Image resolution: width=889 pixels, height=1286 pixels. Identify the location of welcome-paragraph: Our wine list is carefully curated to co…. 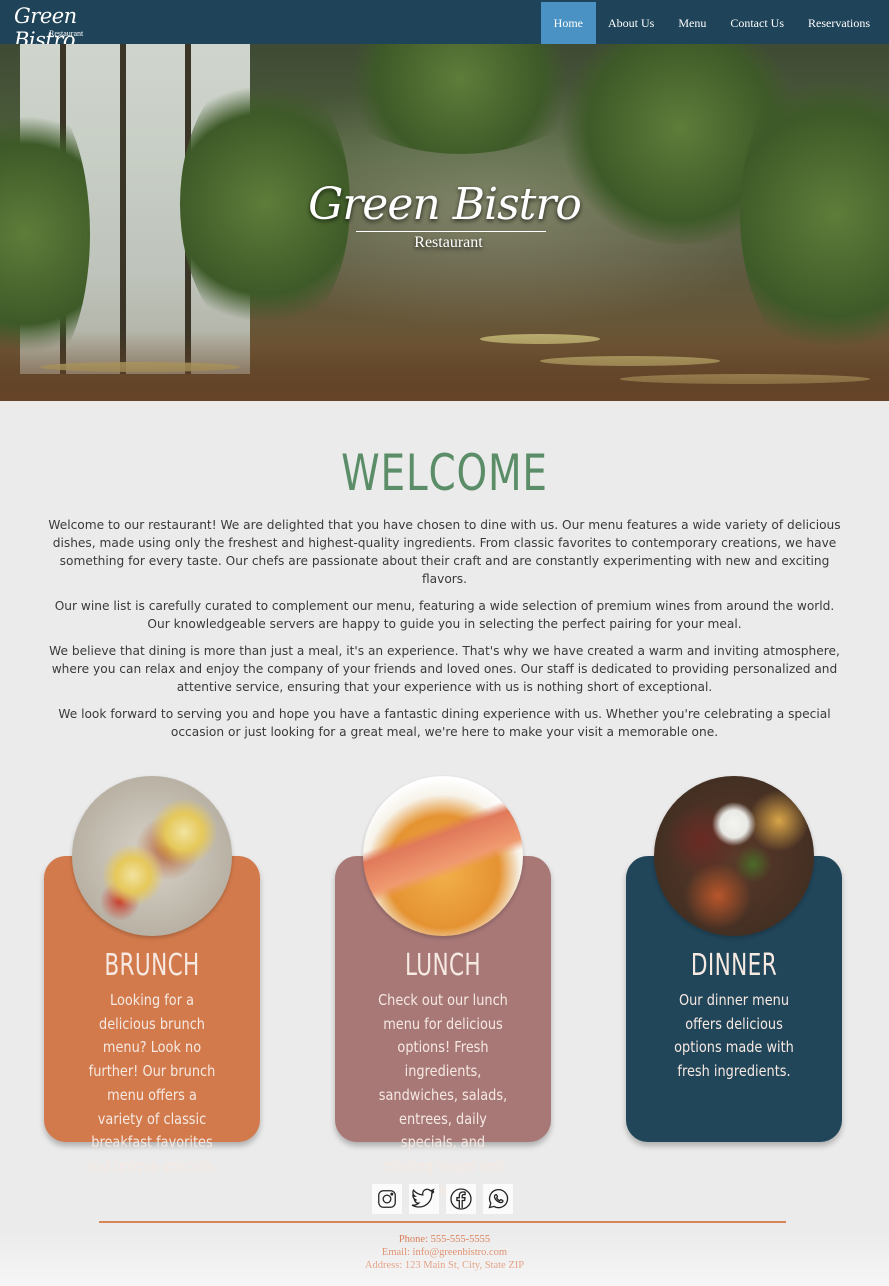
(444, 615).